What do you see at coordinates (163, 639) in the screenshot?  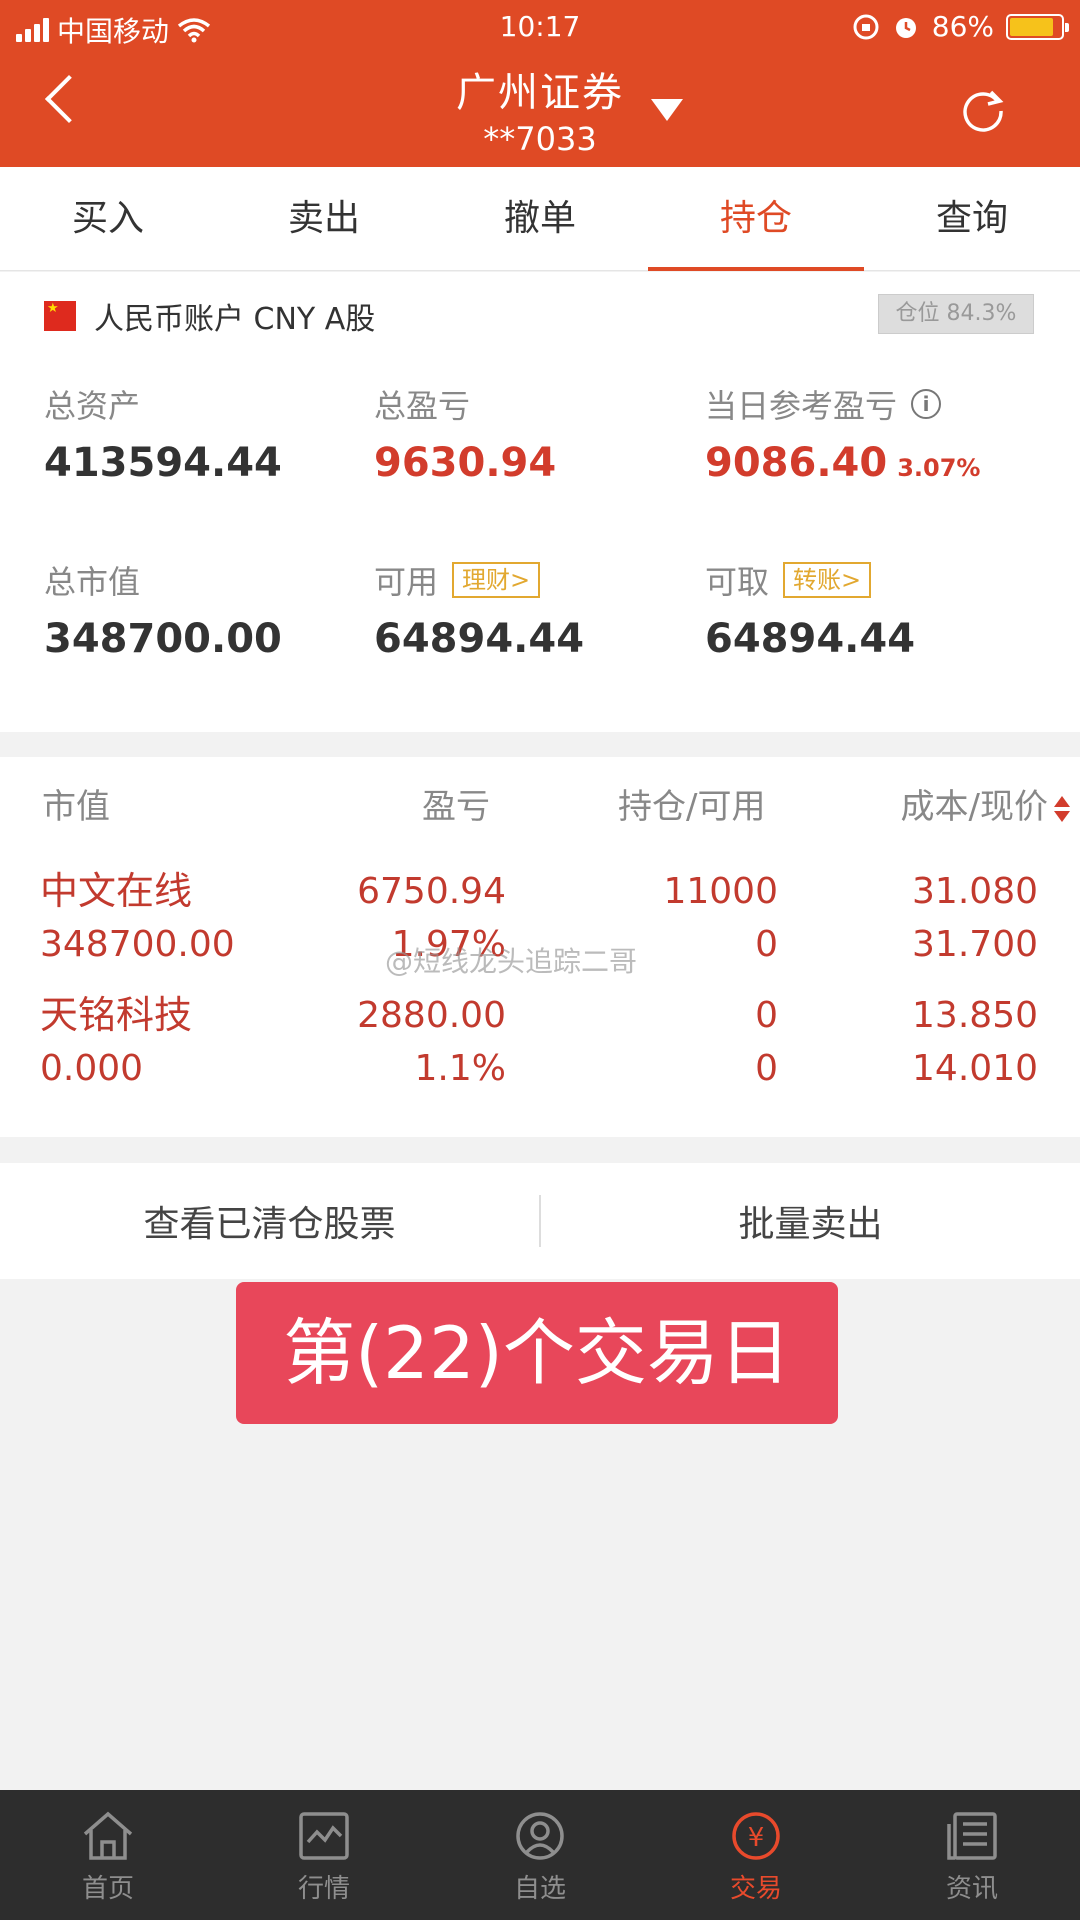 I see `market-value-value: 348700.00` at bounding box center [163, 639].